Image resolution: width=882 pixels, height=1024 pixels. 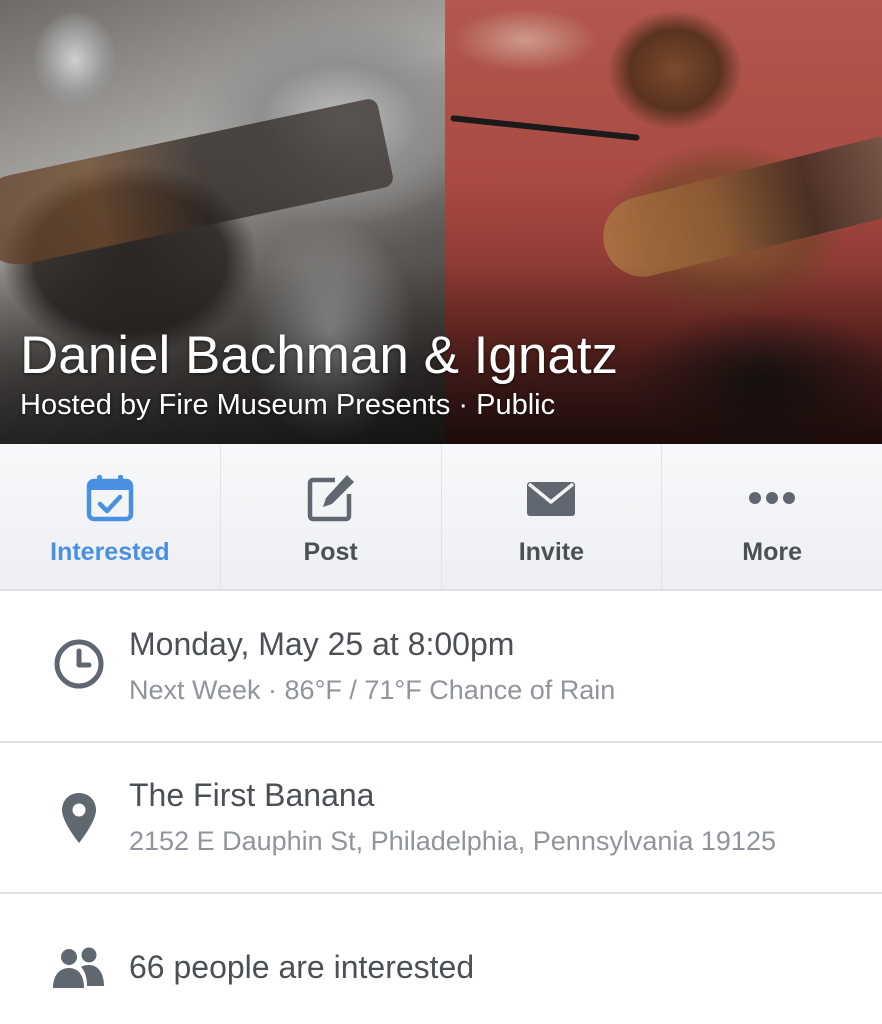 I want to click on event-weather-forecast: Next Week · 86°F / 71°F Chance of Rain, so click(x=372, y=690).